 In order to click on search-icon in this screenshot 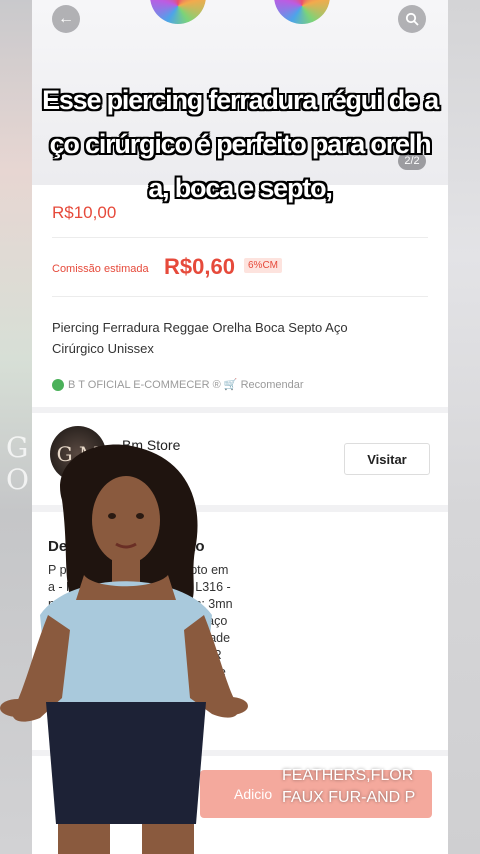, I will do `click(412, 19)`.